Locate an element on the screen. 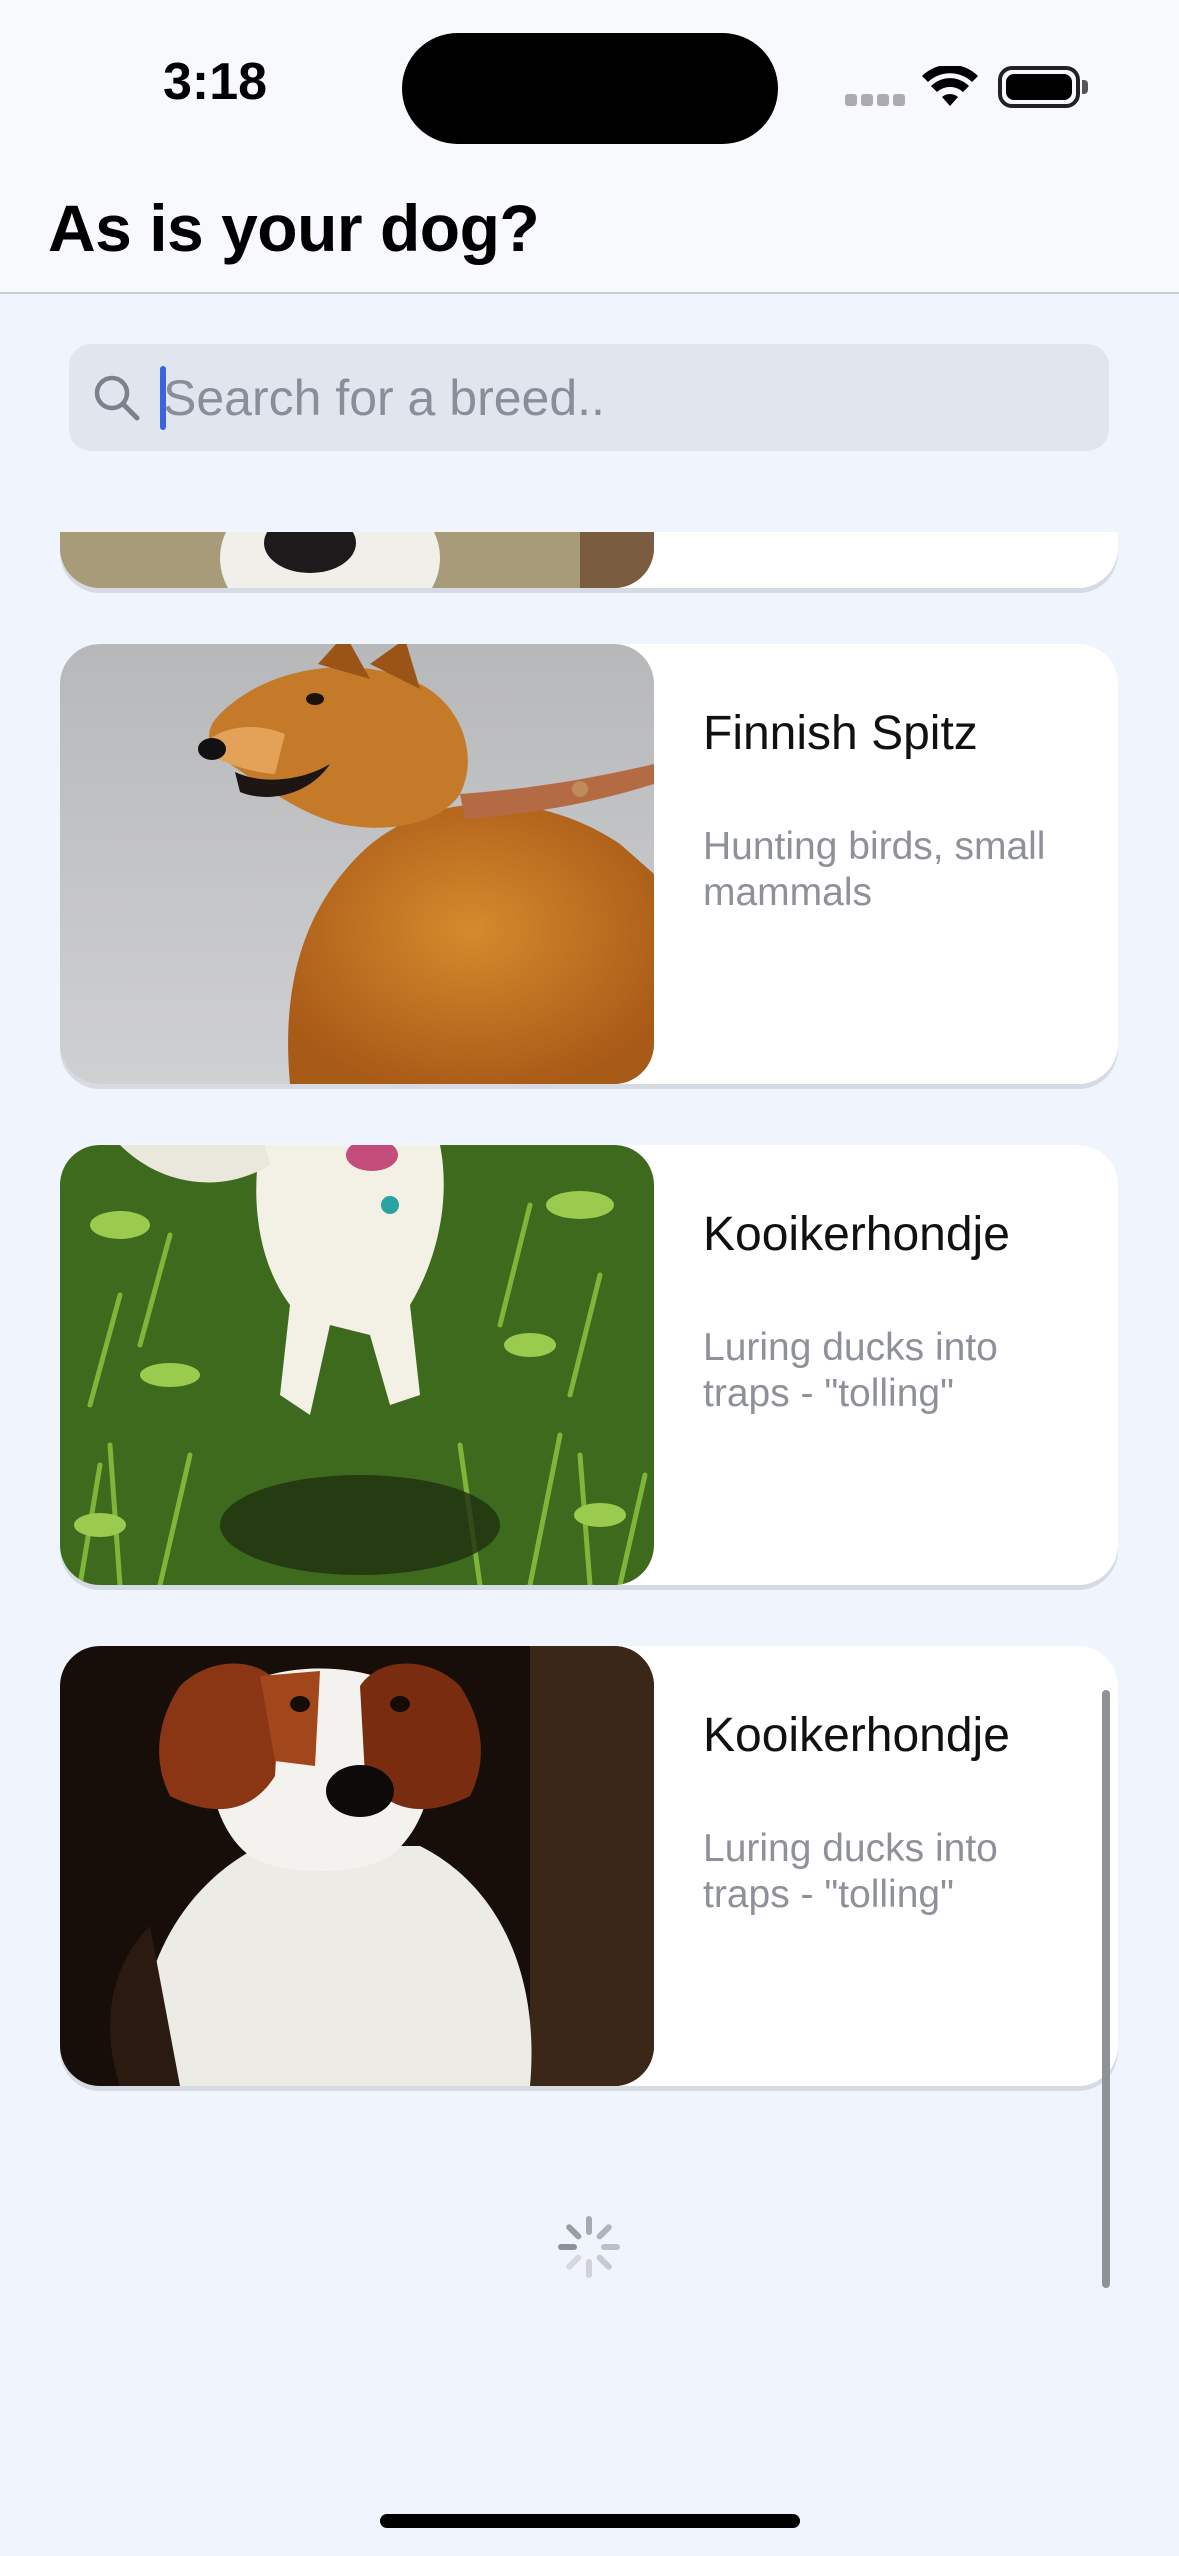 The width and height of the screenshot is (1179, 2556). activity-spinner-icon is located at coordinates (589, 2247).